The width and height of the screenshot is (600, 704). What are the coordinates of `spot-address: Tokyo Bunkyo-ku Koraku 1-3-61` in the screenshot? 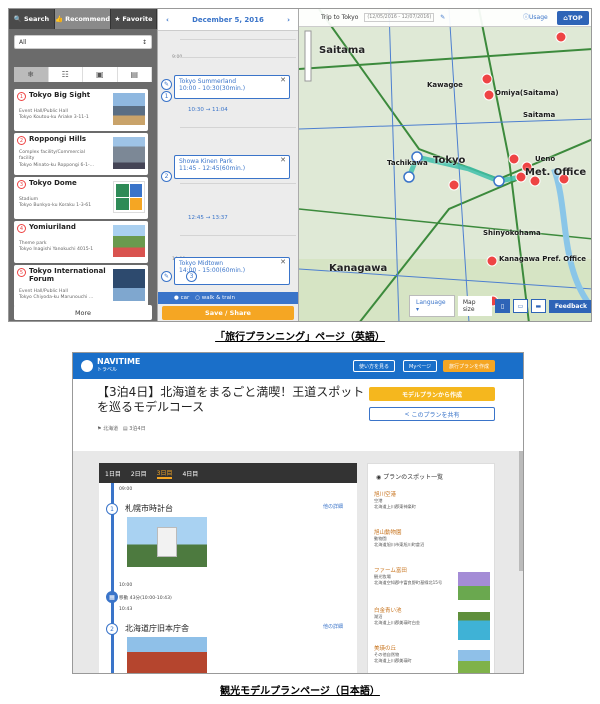 It's located at (55, 205).